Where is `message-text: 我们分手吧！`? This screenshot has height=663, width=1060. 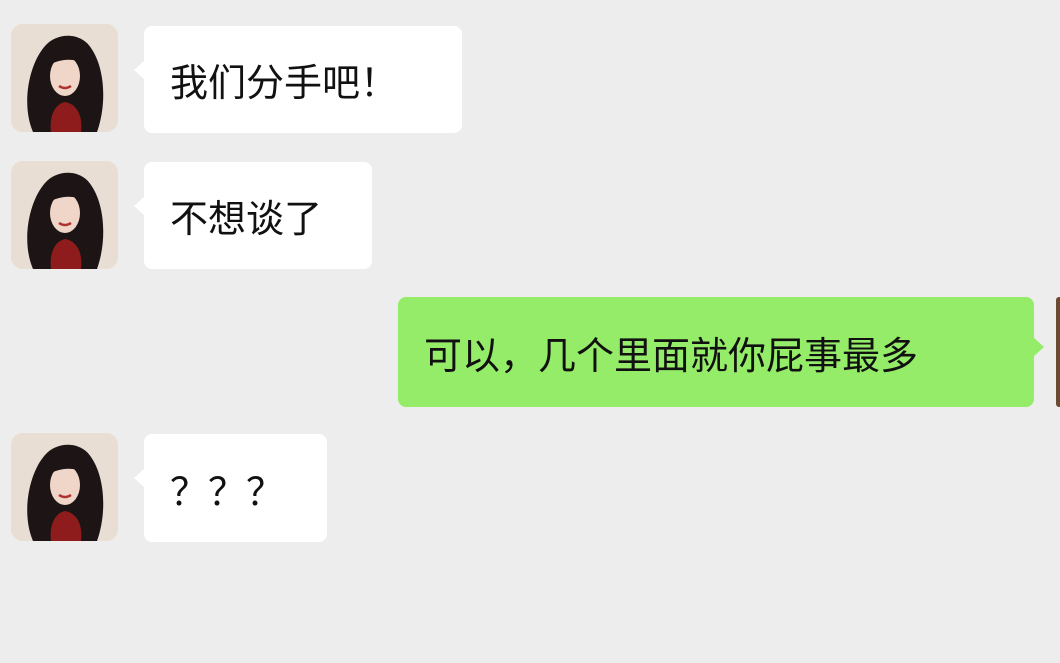 message-text: 我们分手吧！ is located at coordinates (284, 83).